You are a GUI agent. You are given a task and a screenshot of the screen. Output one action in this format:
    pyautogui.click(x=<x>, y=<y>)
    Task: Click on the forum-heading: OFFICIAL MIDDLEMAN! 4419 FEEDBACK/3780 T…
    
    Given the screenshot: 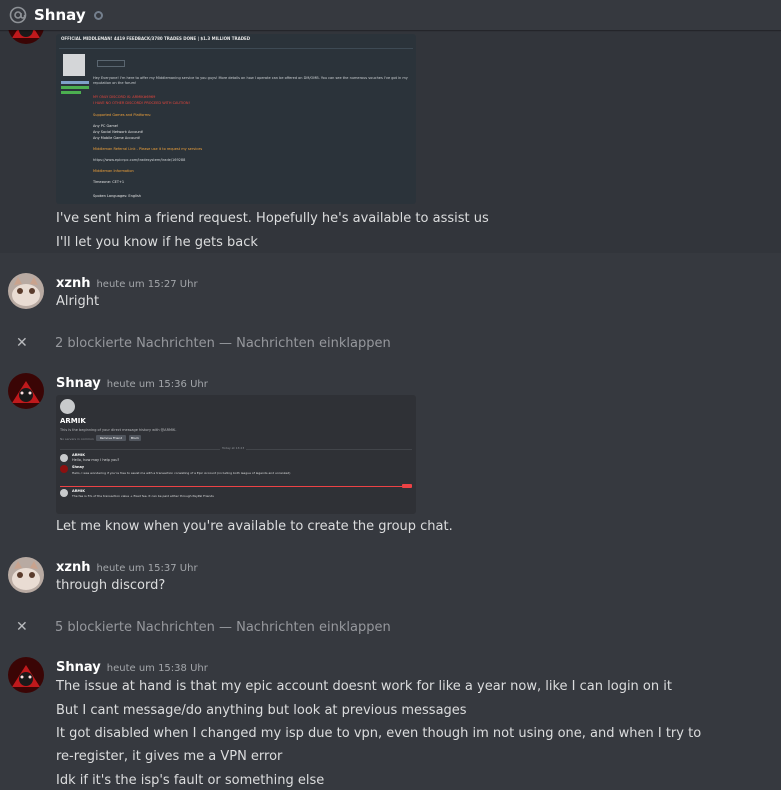 What is the action you would take?
    pyautogui.click(x=156, y=38)
    